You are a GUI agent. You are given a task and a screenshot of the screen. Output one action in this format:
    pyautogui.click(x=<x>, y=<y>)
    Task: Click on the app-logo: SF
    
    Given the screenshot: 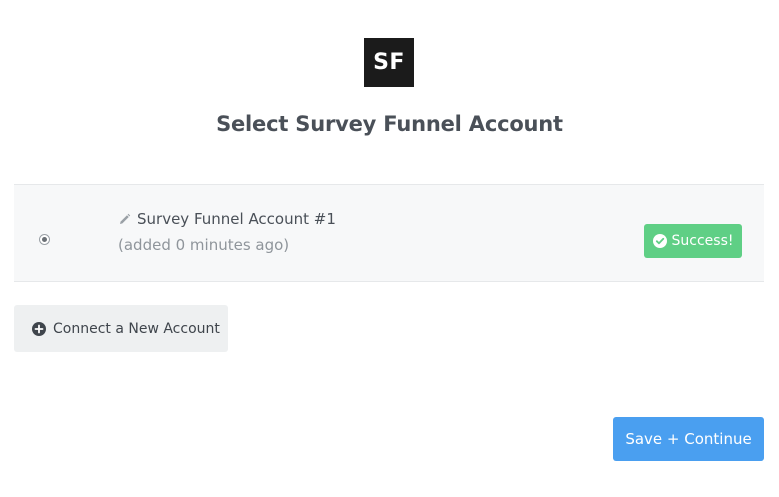 What is the action you would take?
    pyautogui.click(x=389, y=62)
    